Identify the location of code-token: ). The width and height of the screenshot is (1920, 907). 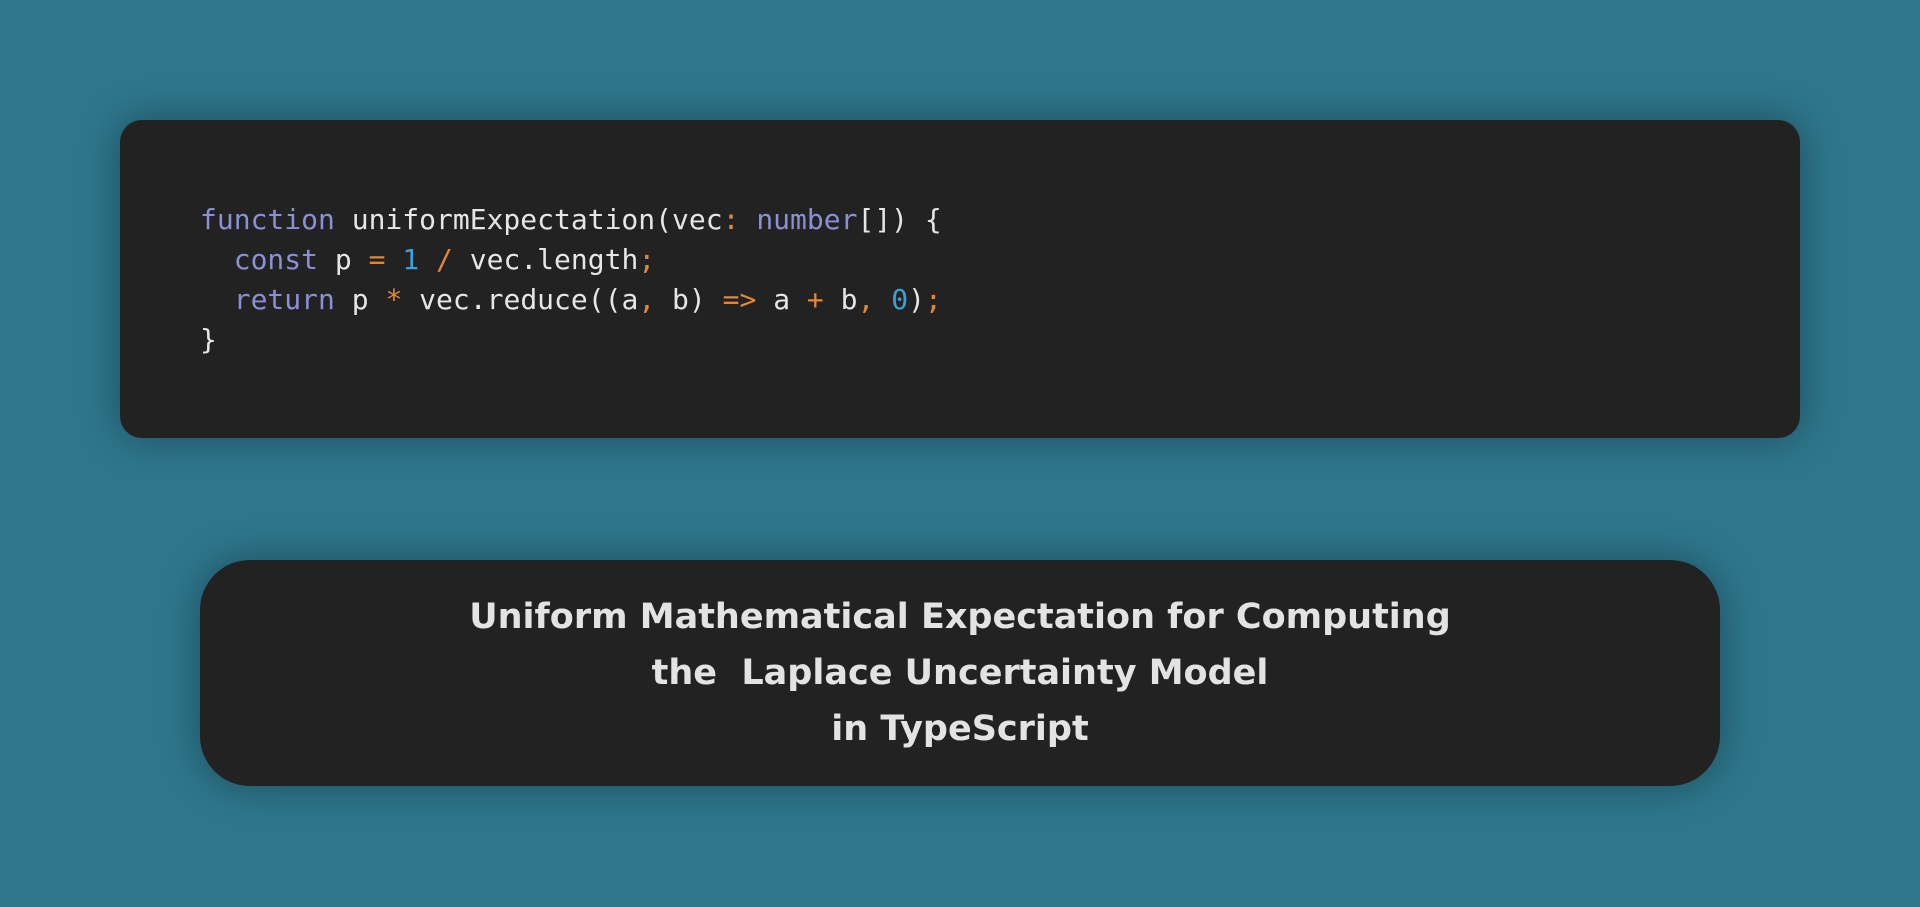
(916, 299).